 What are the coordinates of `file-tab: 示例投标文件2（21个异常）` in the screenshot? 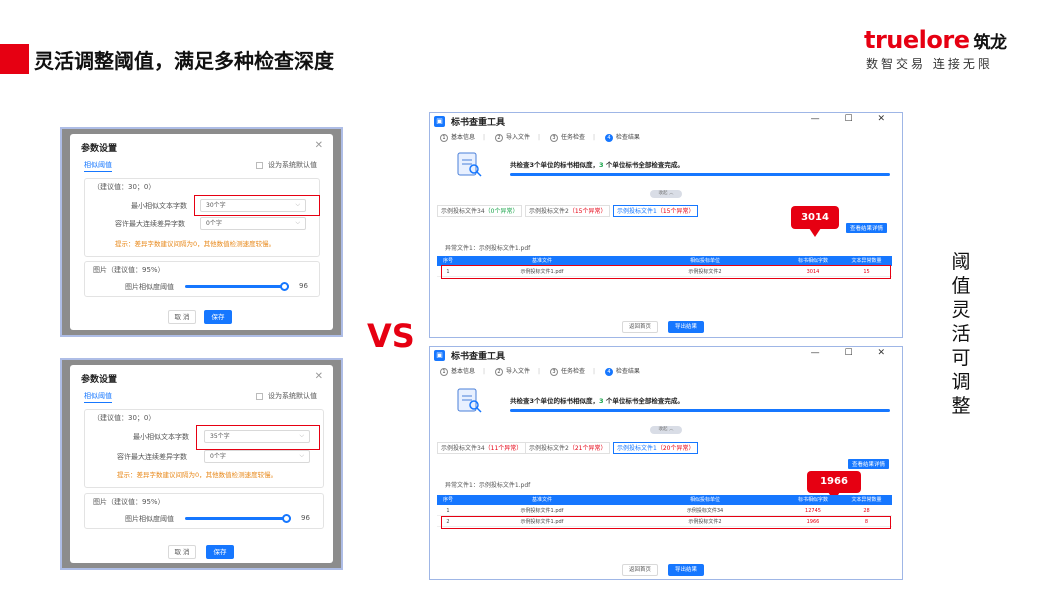 It's located at (568, 448).